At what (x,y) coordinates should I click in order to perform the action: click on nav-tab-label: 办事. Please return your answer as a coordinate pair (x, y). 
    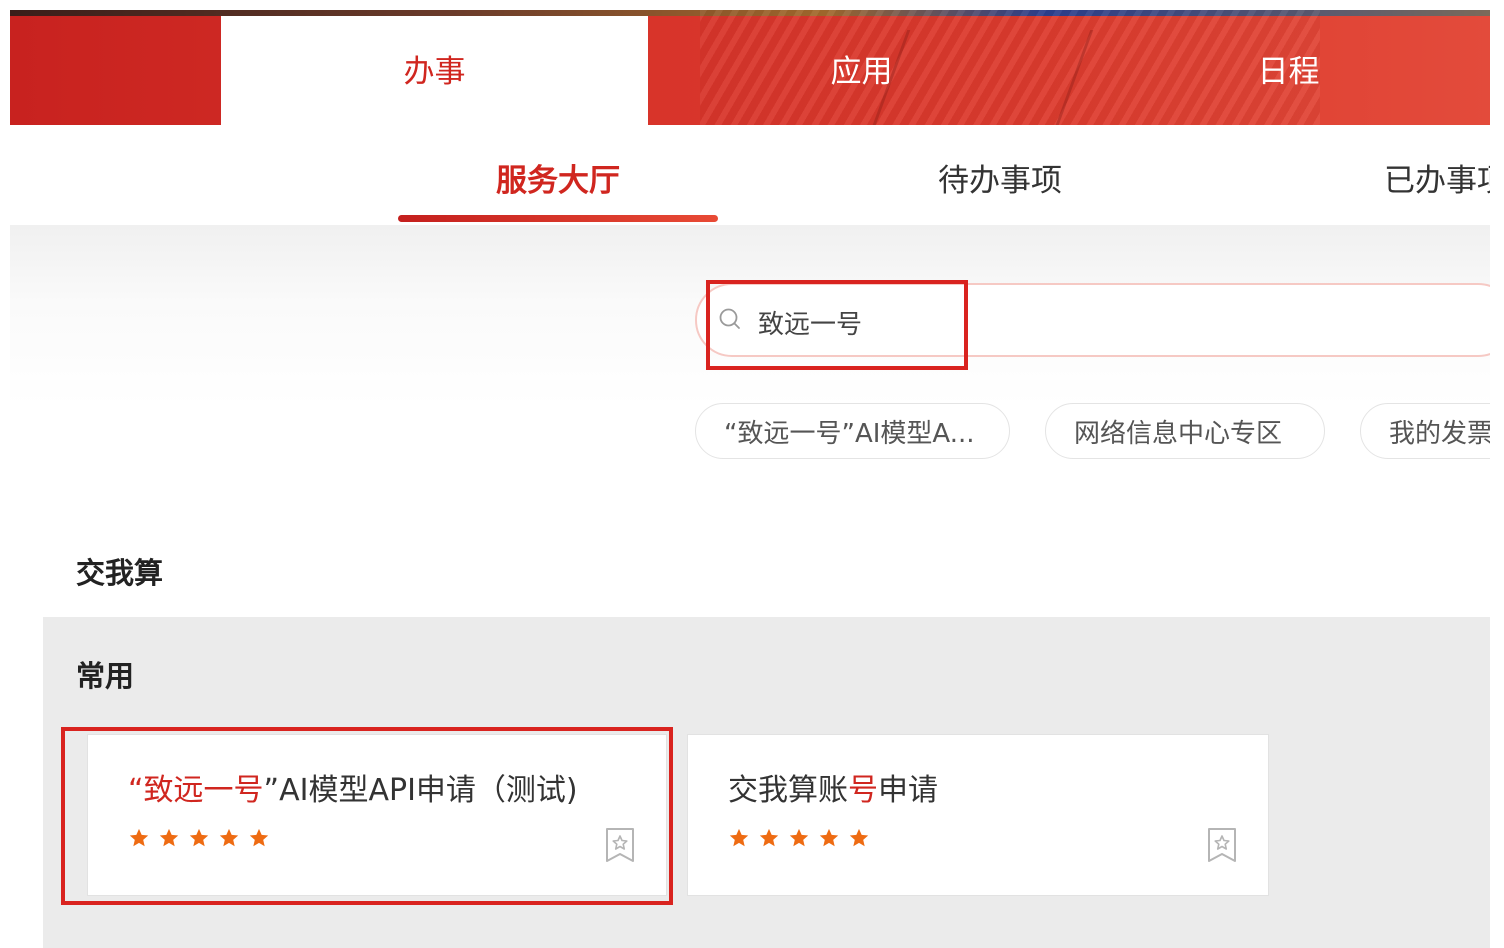
    Looking at the image, I should click on (434, 72).